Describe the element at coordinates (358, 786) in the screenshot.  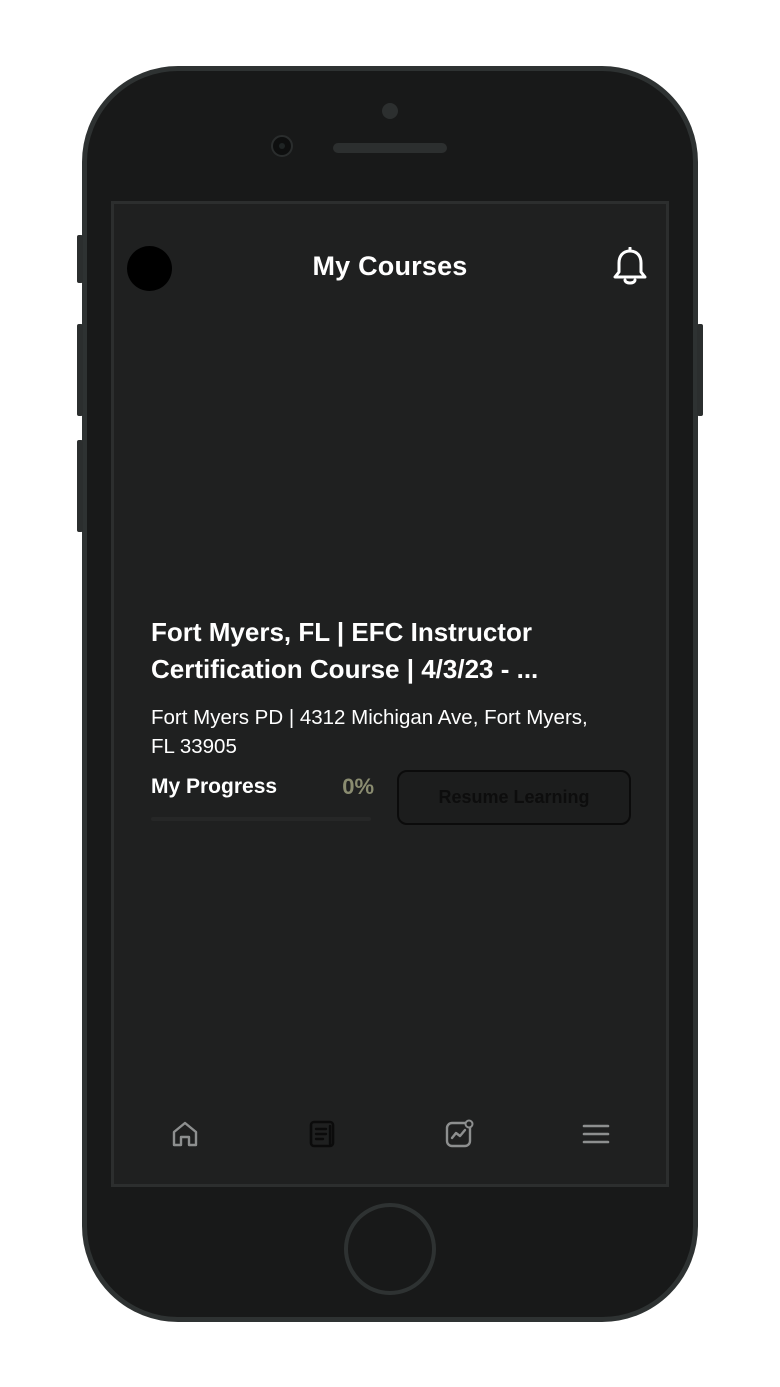
I see `progress-percentage: 0%` at that location.